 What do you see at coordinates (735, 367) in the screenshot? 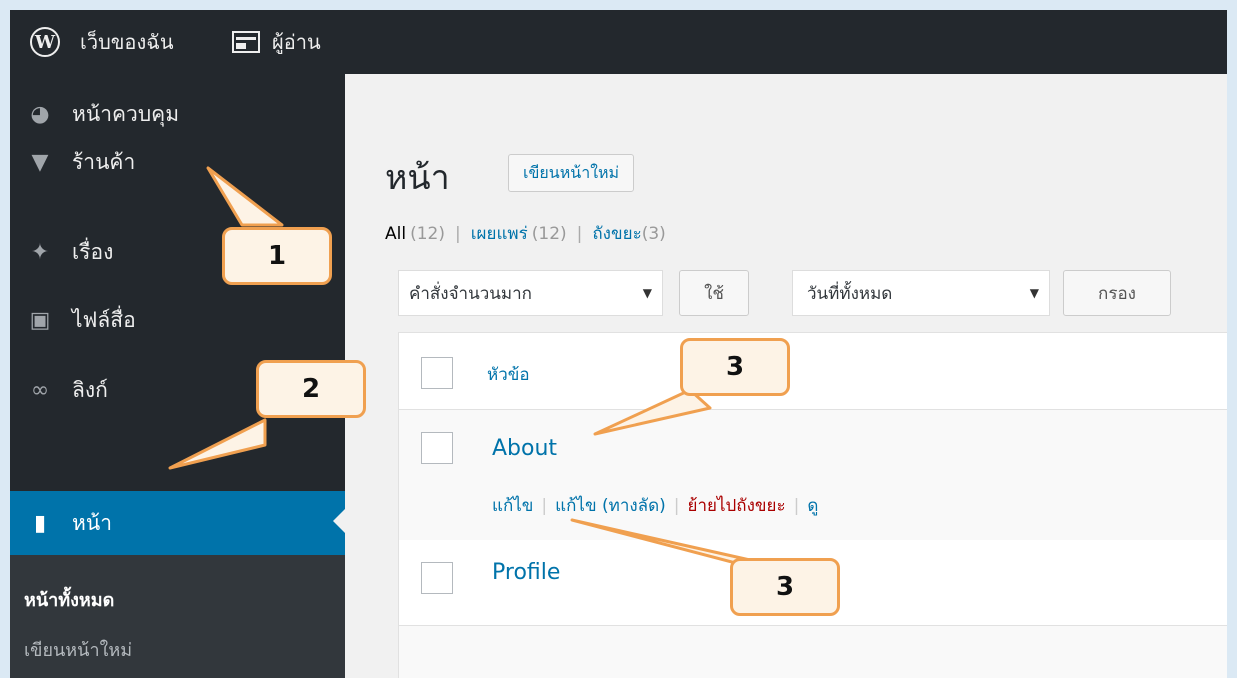
I see `callout-3: 3` at bounding box center [735, 367].